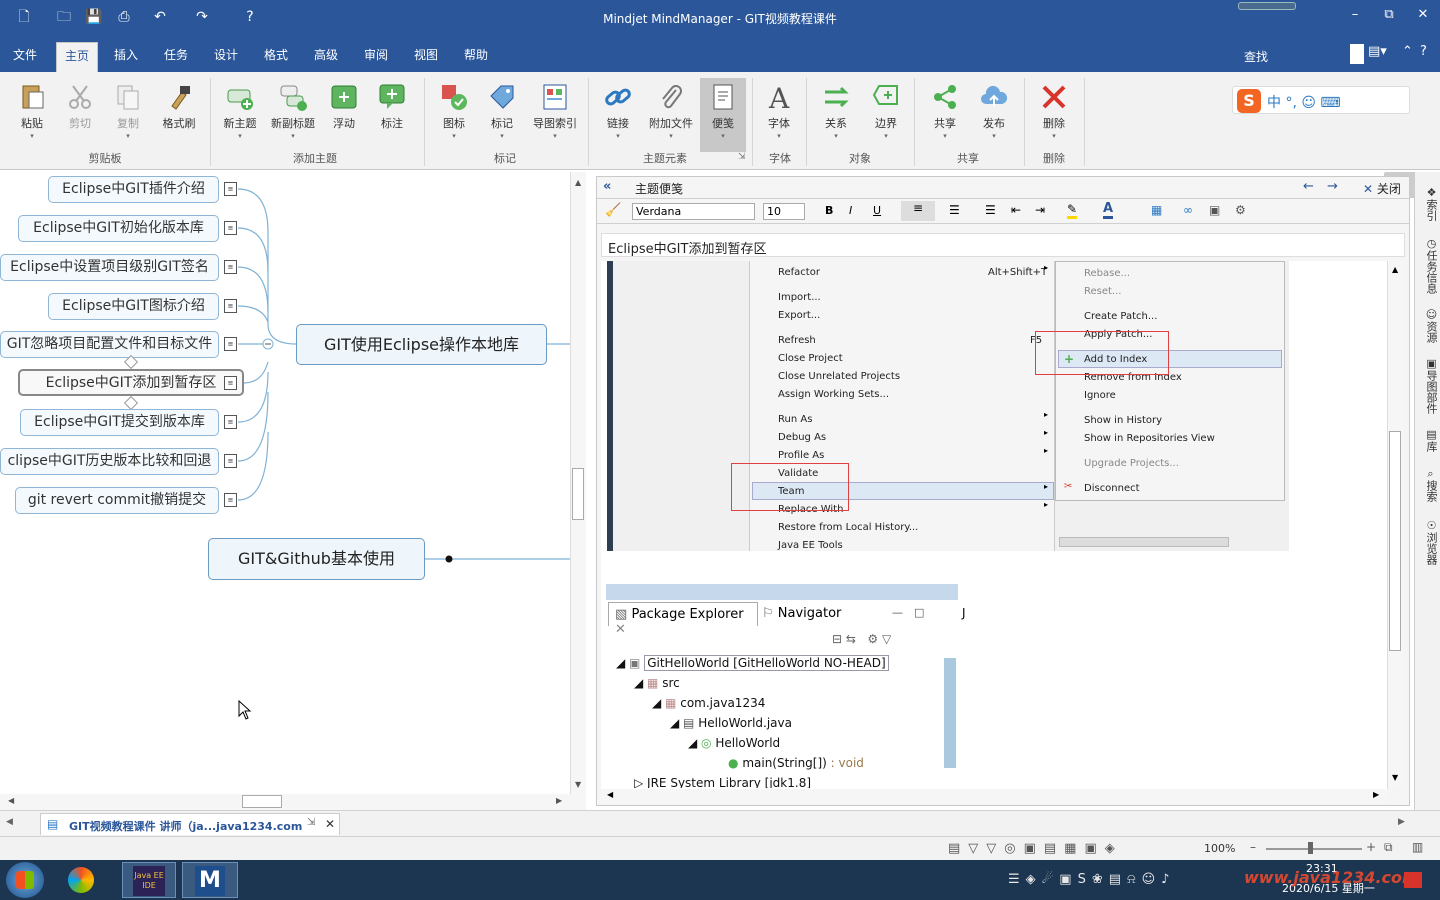  What do you see at coordinates (994, 116) in the screenshot?
I see `publish-button: 发布 ▾` at bounding box center [994, 116].